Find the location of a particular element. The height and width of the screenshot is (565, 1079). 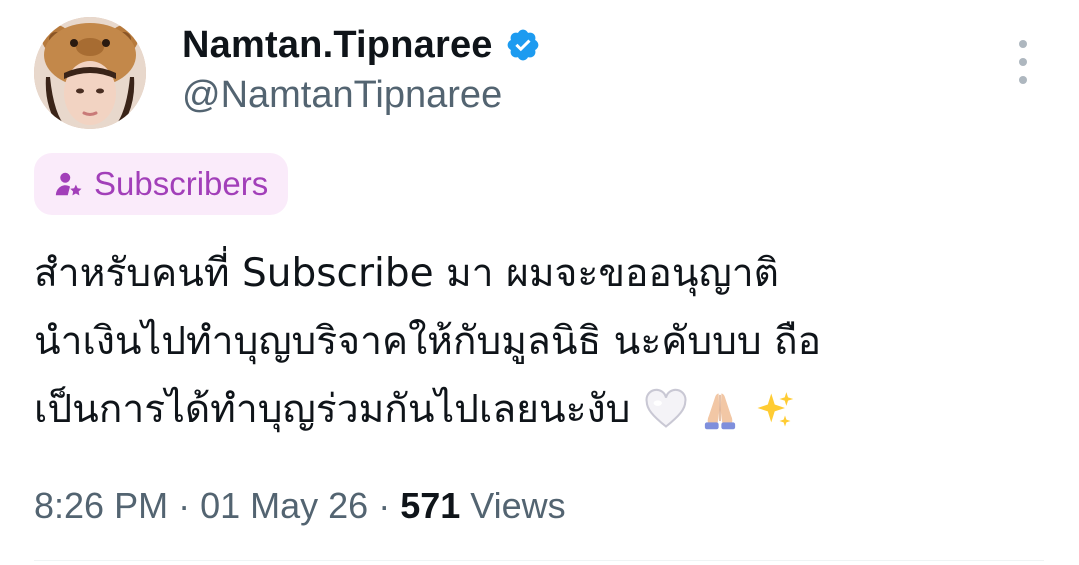

verified-badge-icon is located at coordinates (523, 45).